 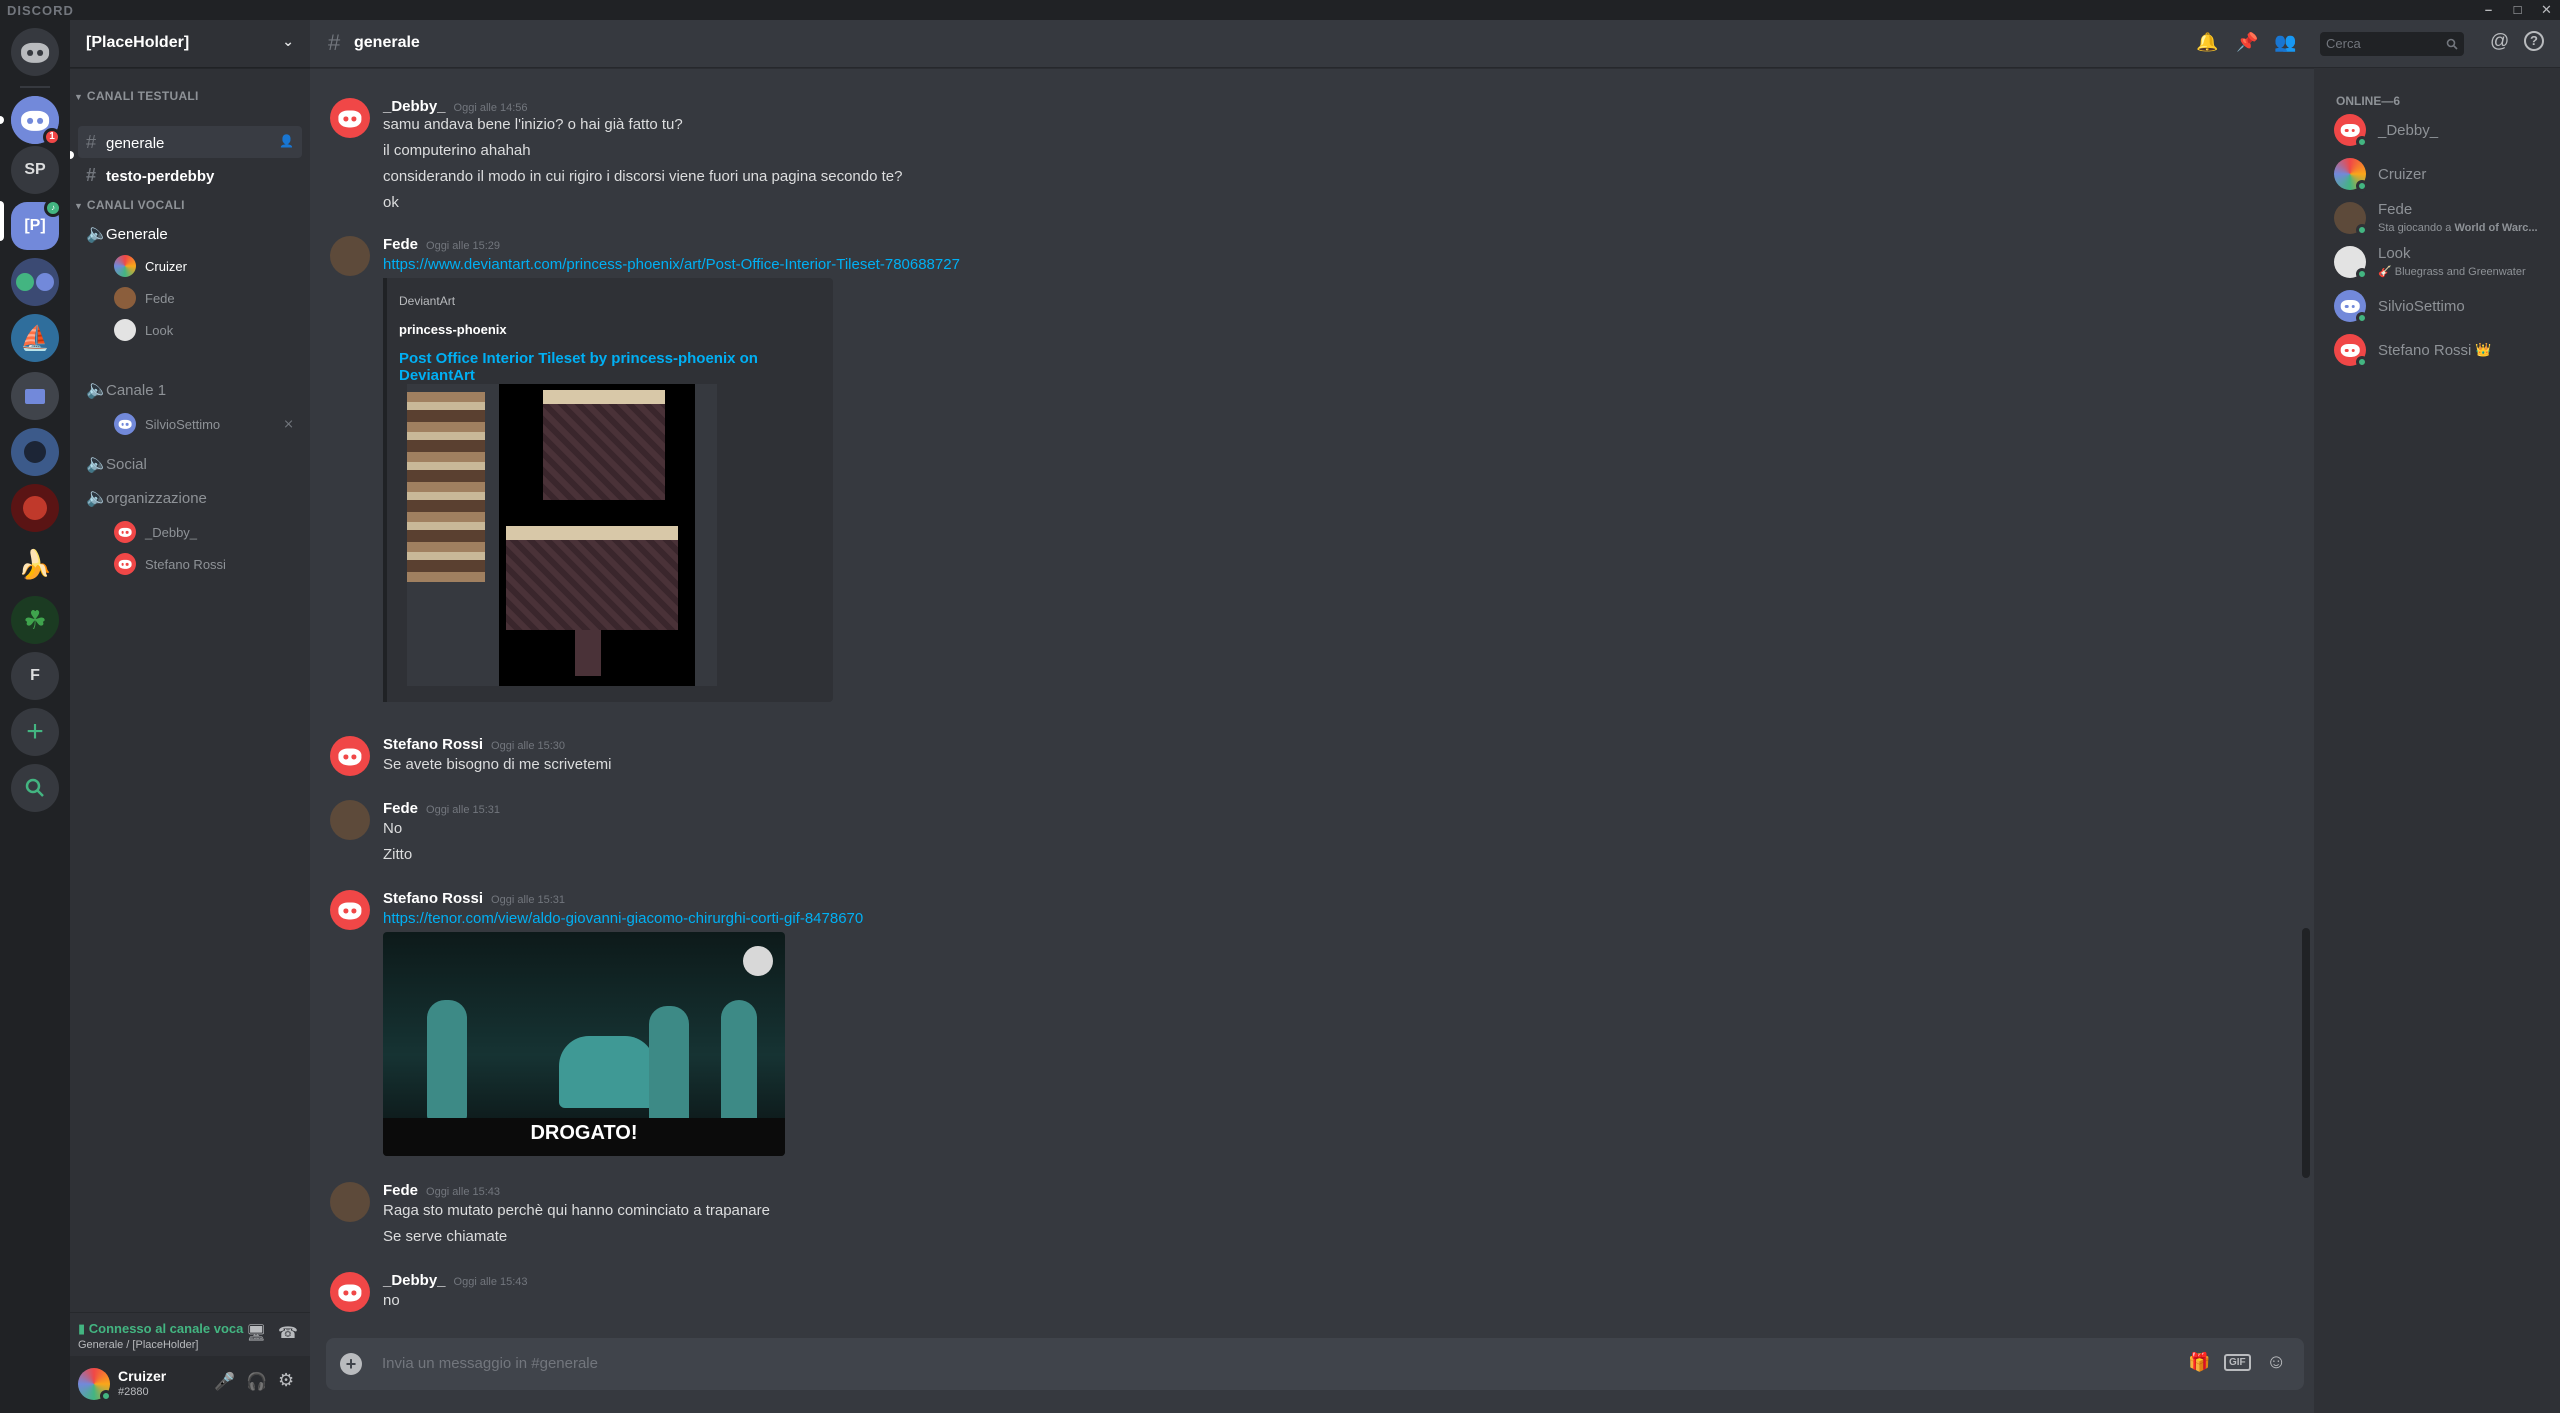 I want to click on selected-pill, so click(x=2, y=221).